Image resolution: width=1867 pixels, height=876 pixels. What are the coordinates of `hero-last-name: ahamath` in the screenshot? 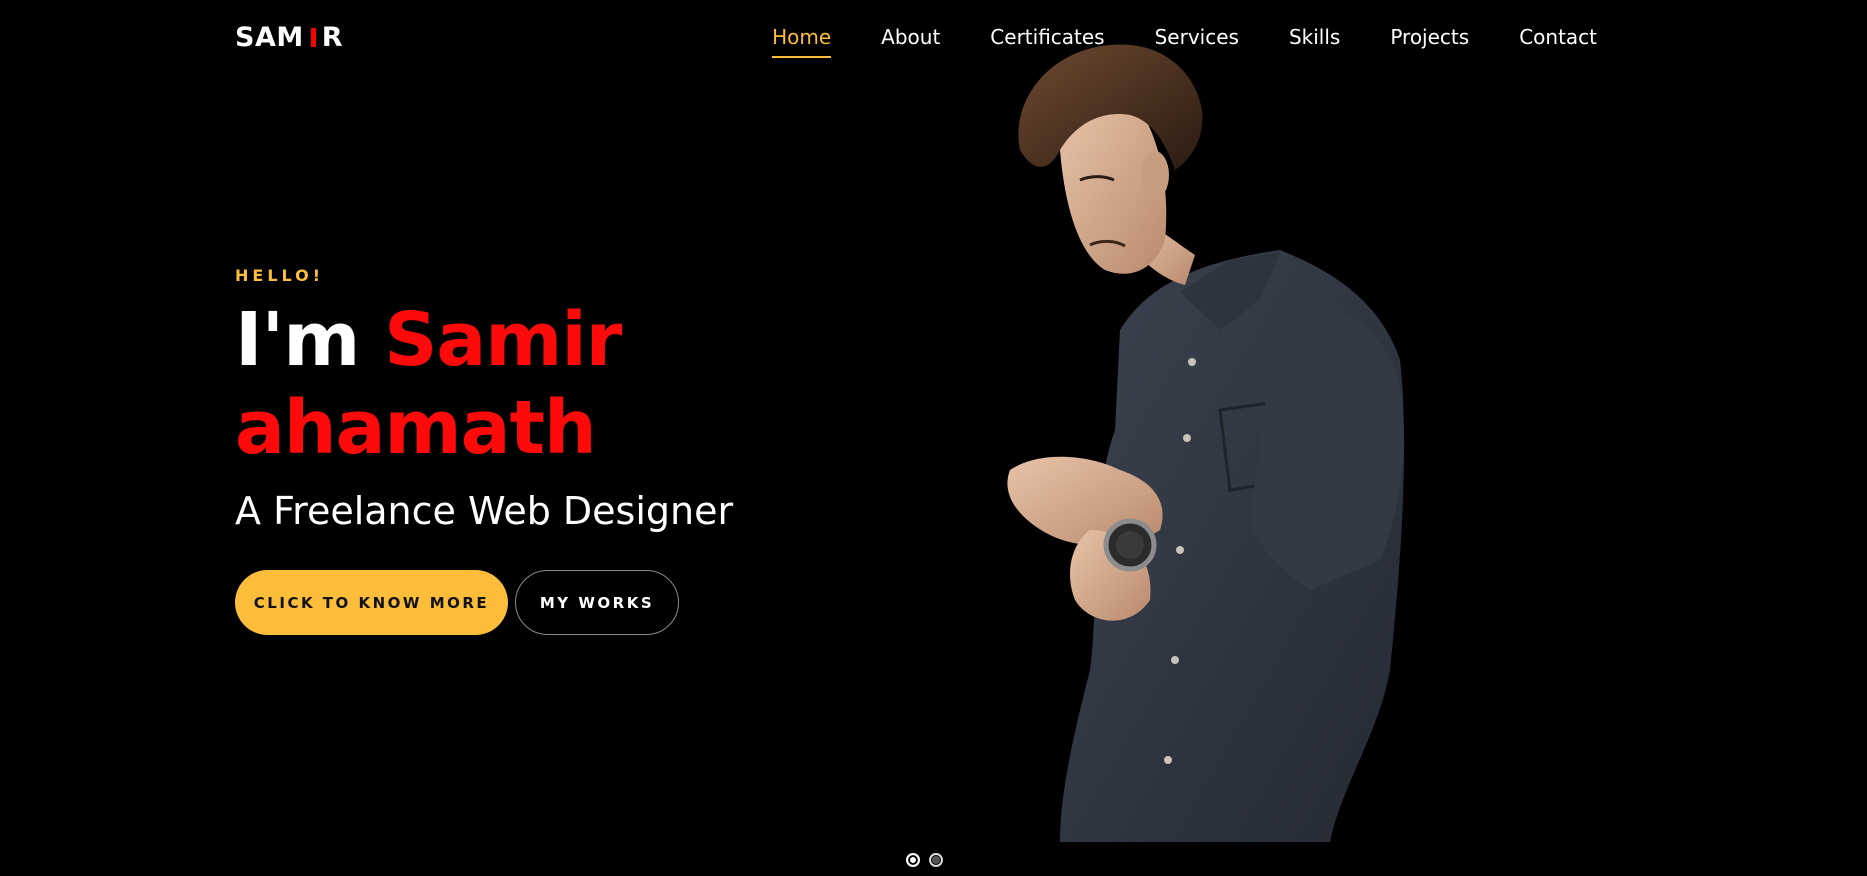 It's located at (416, 428).